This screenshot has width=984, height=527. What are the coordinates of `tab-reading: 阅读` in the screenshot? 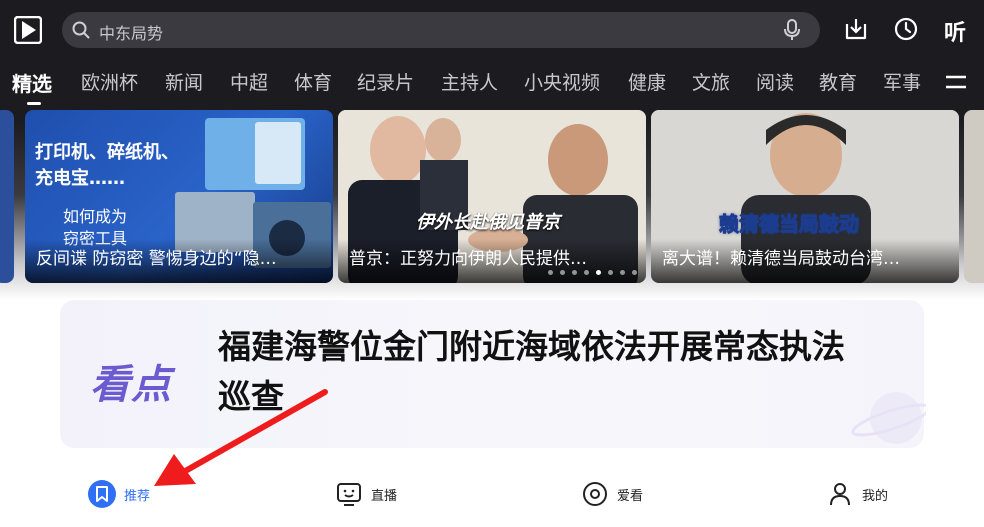 It's located at (775, 81).